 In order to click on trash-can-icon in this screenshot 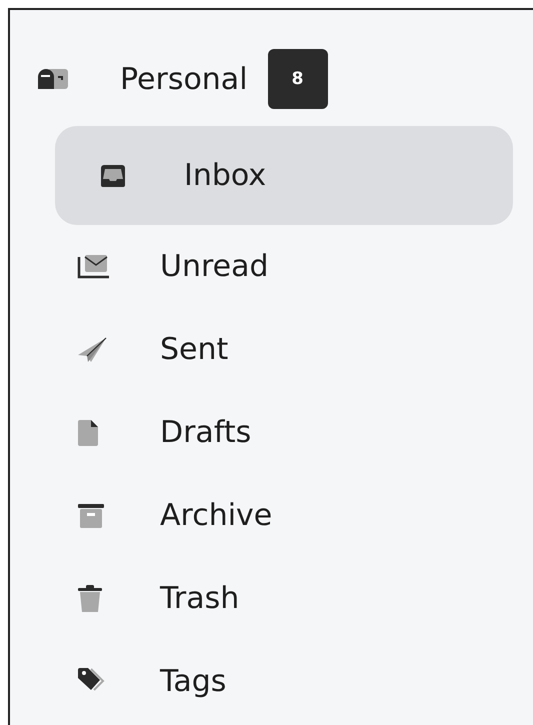, I will do `click(90, 599)`.